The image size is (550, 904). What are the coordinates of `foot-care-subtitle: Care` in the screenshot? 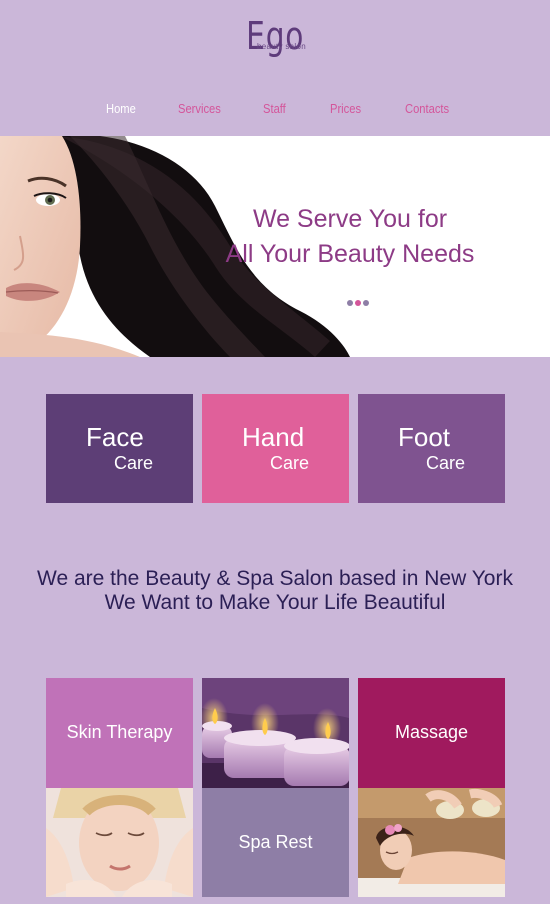 It's located at (446, 463).